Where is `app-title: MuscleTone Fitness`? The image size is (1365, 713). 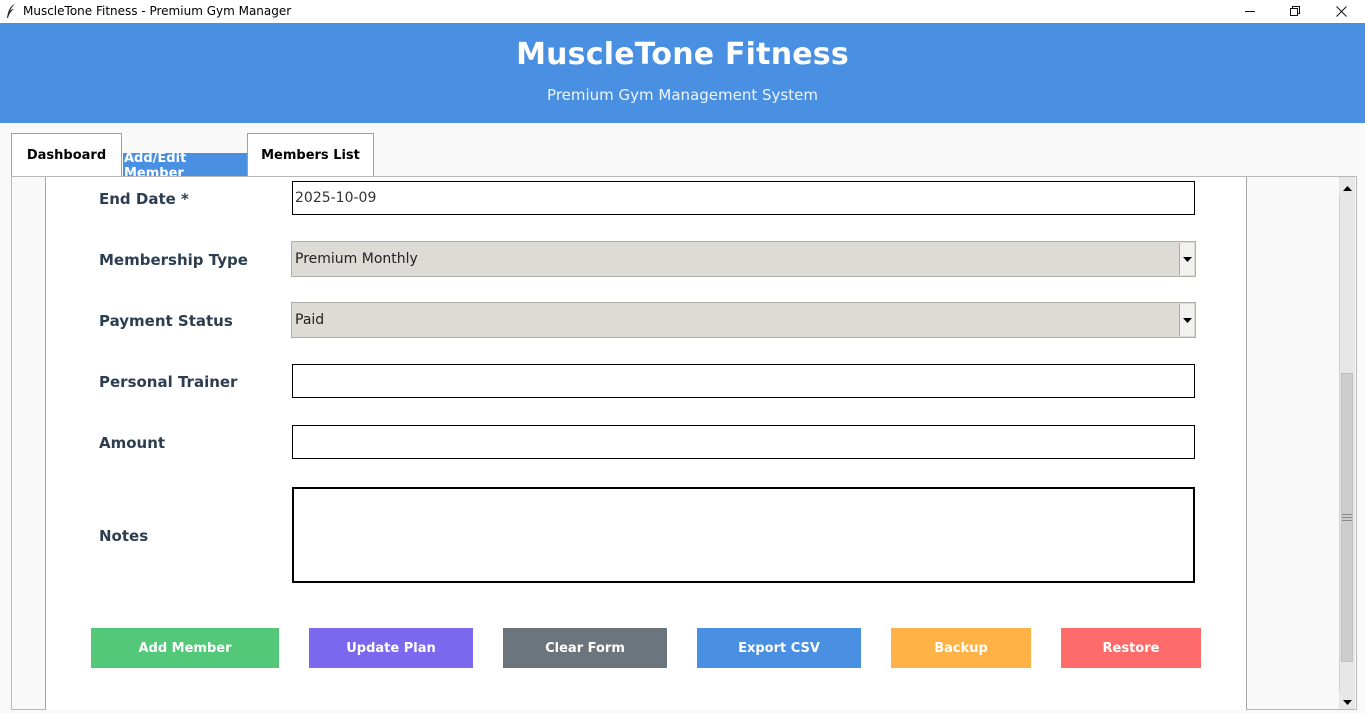
app-title: MuscleTone Fitness is located at coordinates (682, 54).